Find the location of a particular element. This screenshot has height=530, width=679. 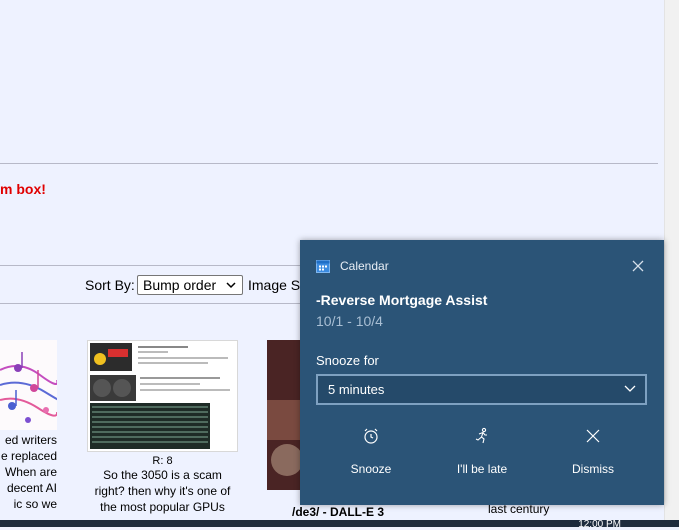

taskbar-clock: 12:00 PM is located at coordinates (599, 525).